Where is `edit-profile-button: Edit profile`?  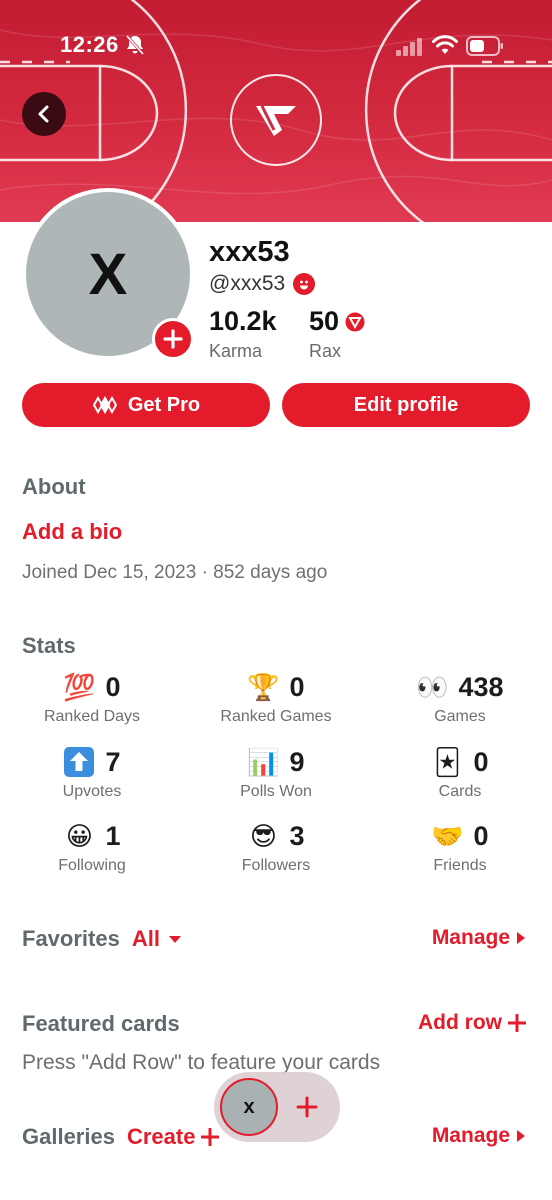
edit-profile-button: Edit profile is located at coordinates (406, 405).